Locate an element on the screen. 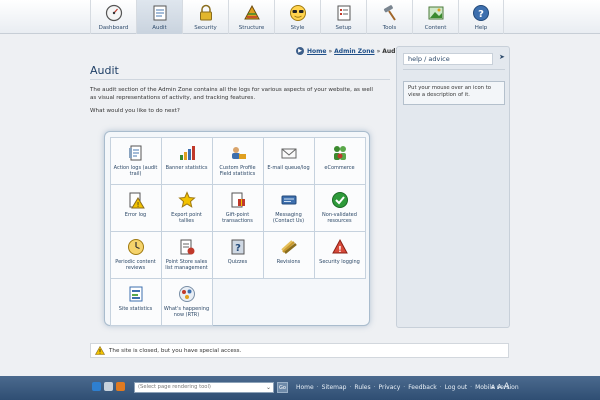 The height and width of the screenshot is (400, 600). breadcrumb-admin-zone-link: Admin Zone is located at coordinates (354, 51).